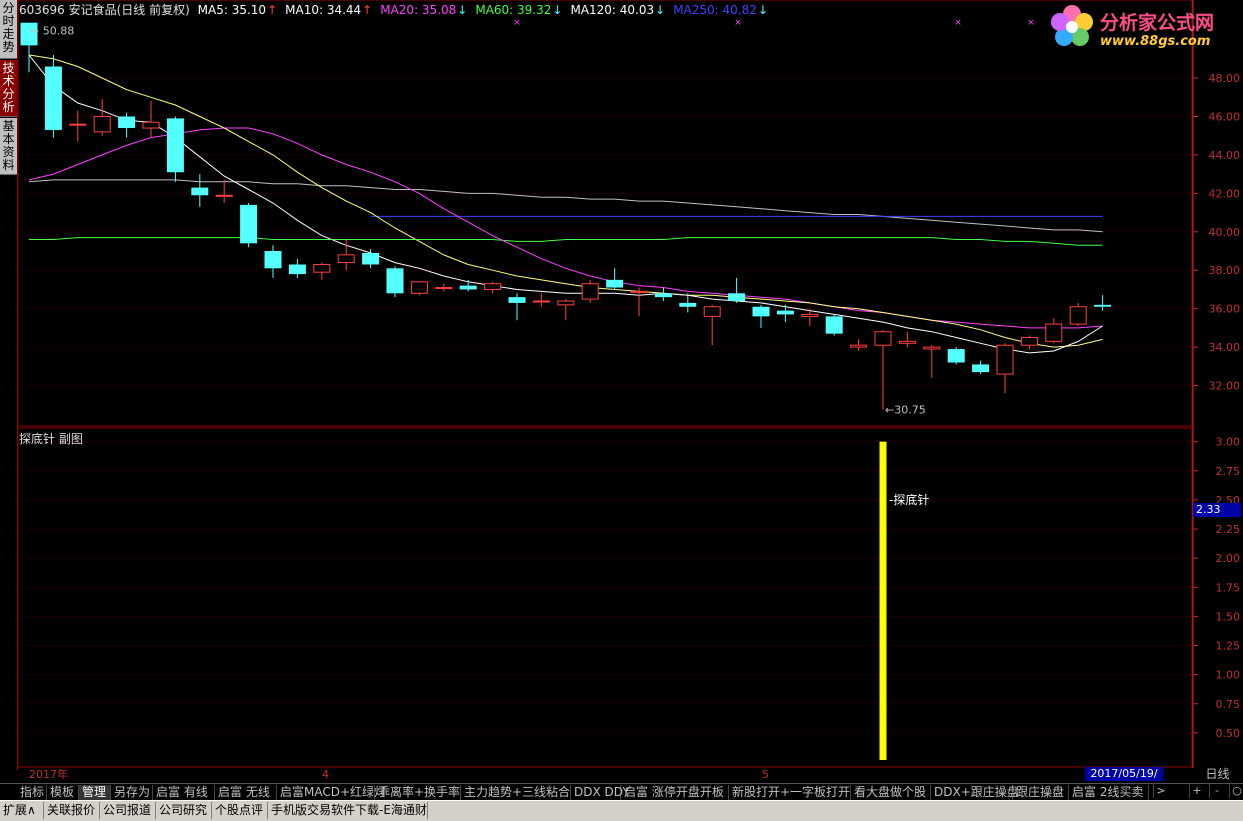 Image resolution: width=1243 pixels, height=821 pixels. What do you see at coordinates (1124, 780) in the screenshot?
I see `current-date: 2017/05/19/五` at bounding box center [1124, 780].